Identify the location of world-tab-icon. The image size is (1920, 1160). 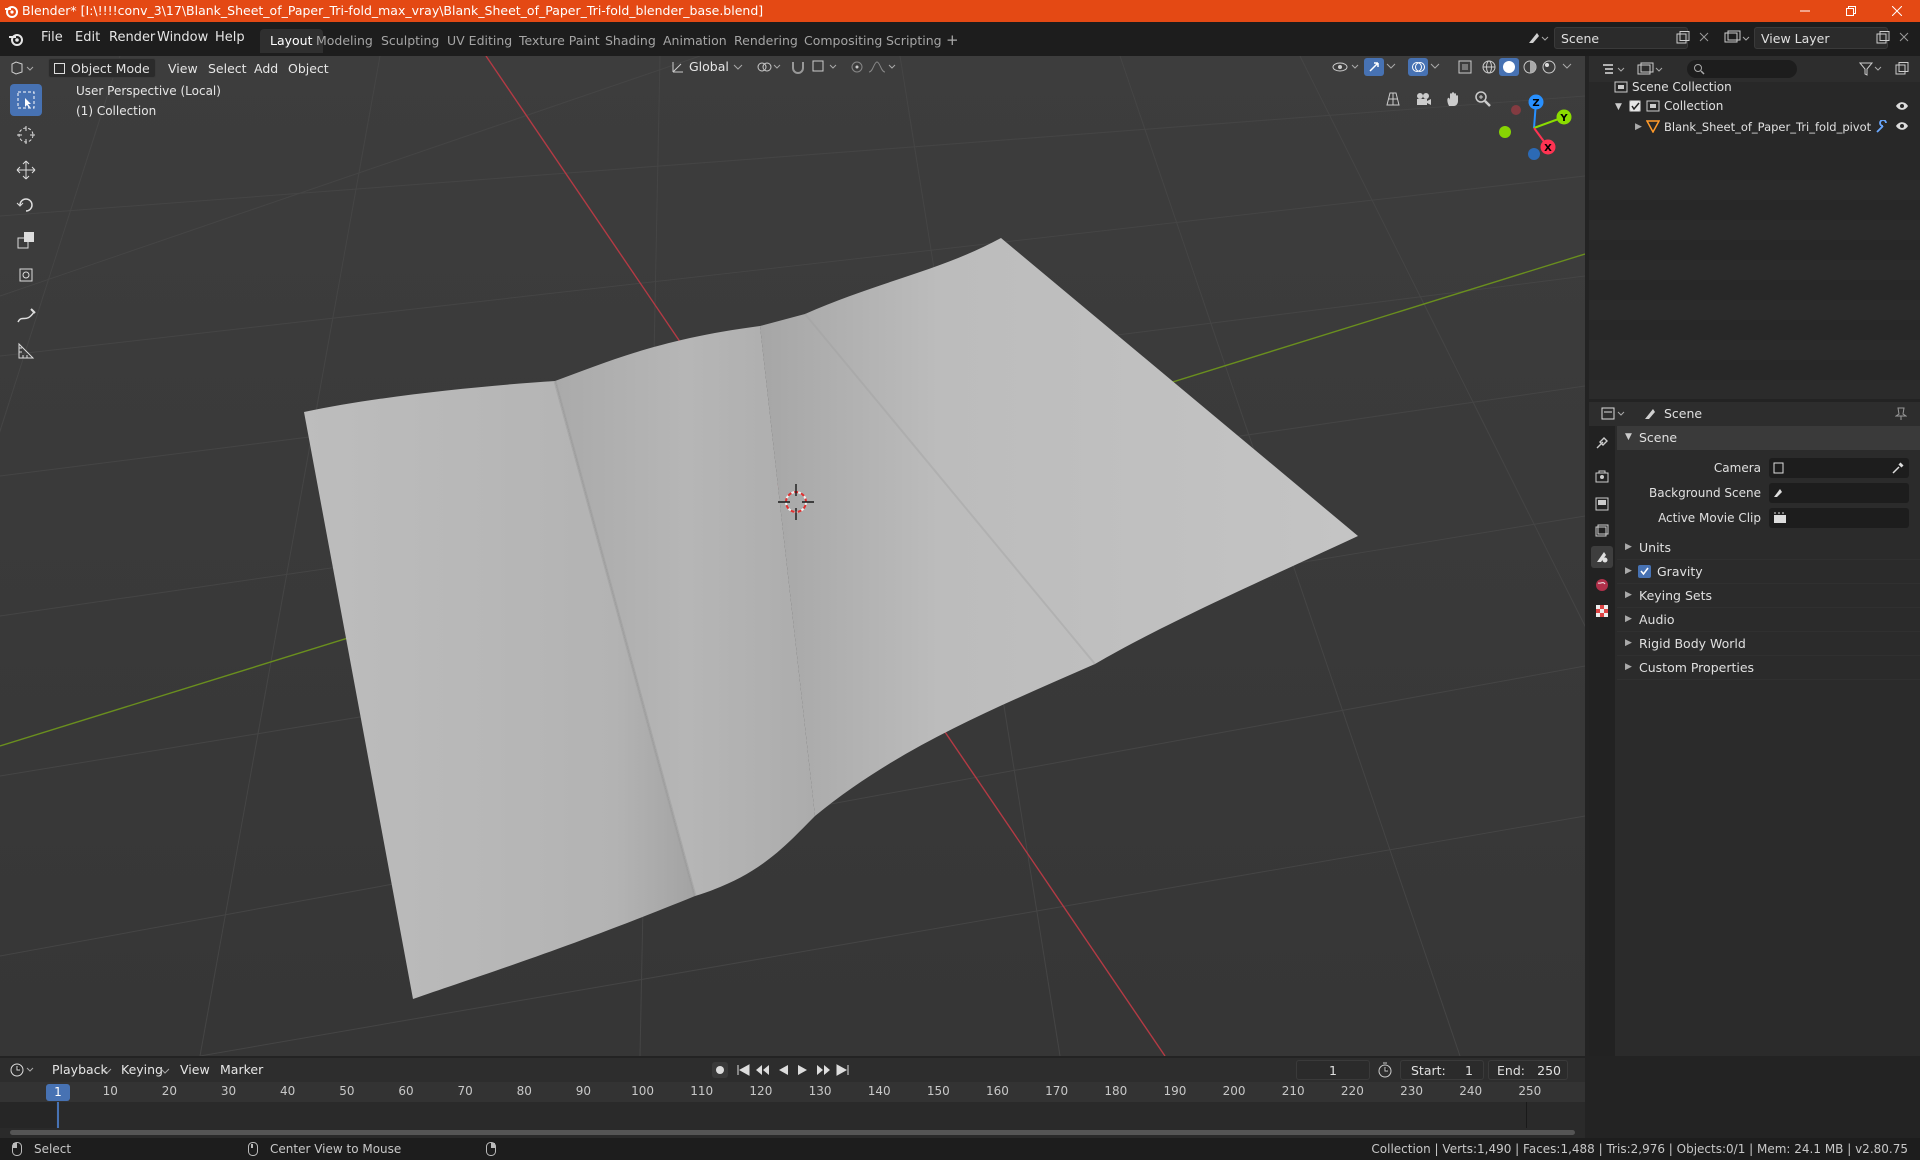
(1602, 585).